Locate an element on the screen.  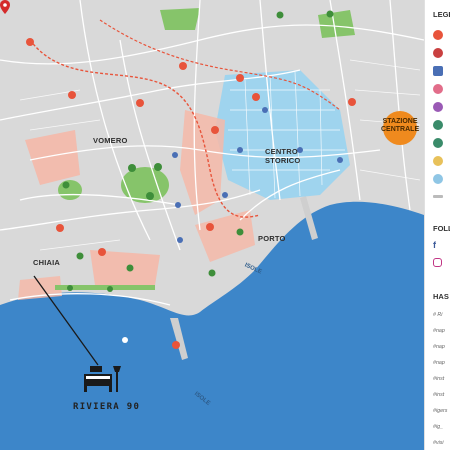
hotel-pin-icon is located at coordinates (5, 7).